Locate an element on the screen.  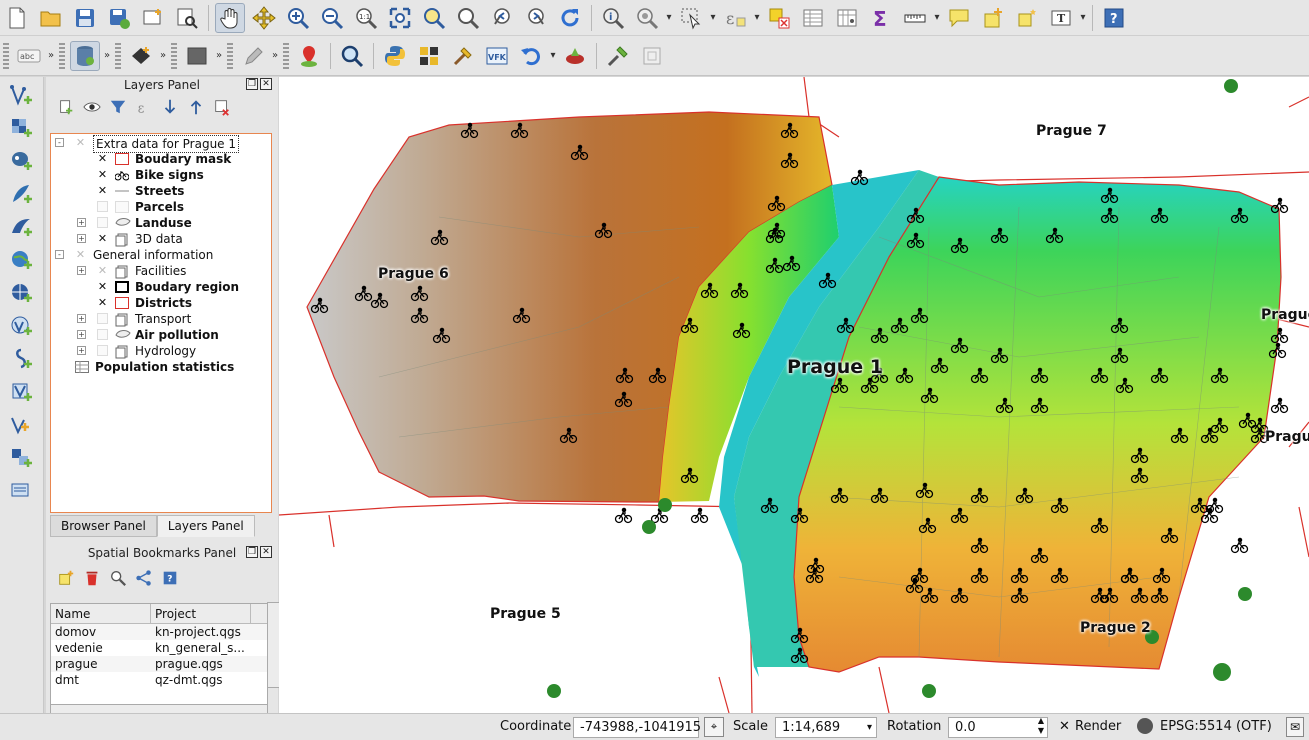
statistics-sigma-icon: Σ is located at coordinates (881, 18).